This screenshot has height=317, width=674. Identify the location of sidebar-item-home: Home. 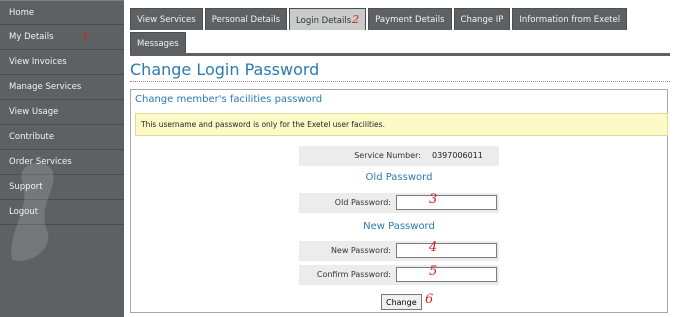
(62, 12).